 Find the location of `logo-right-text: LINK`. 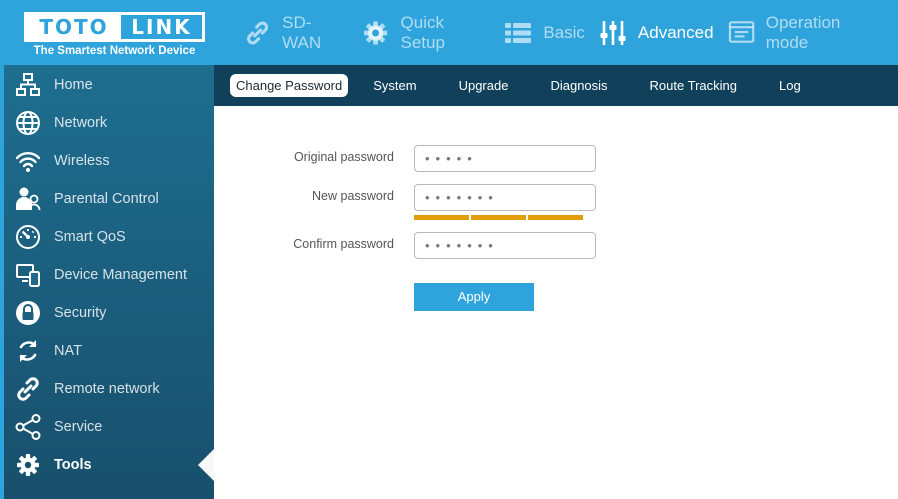

logo-right-text: LINK is located at coordinates (161, 27).